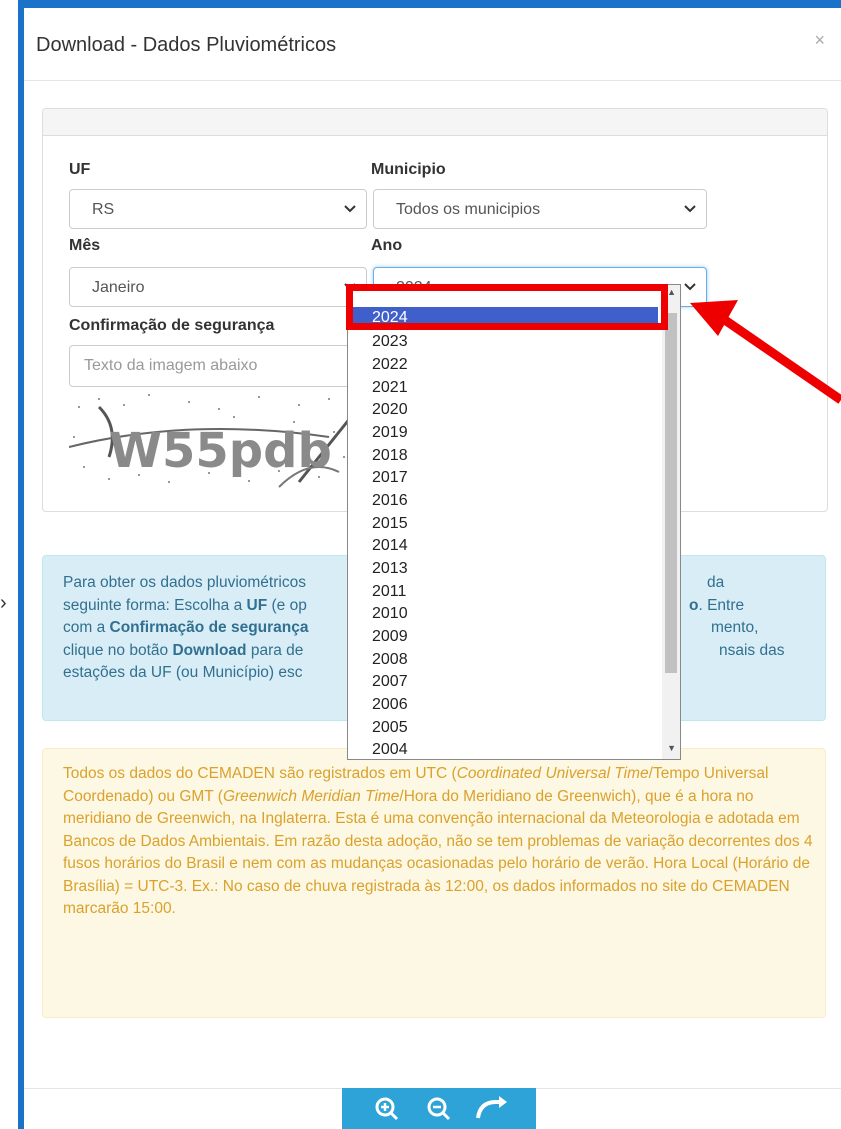  I want to click on year-option: 2018, so click(503, 456).